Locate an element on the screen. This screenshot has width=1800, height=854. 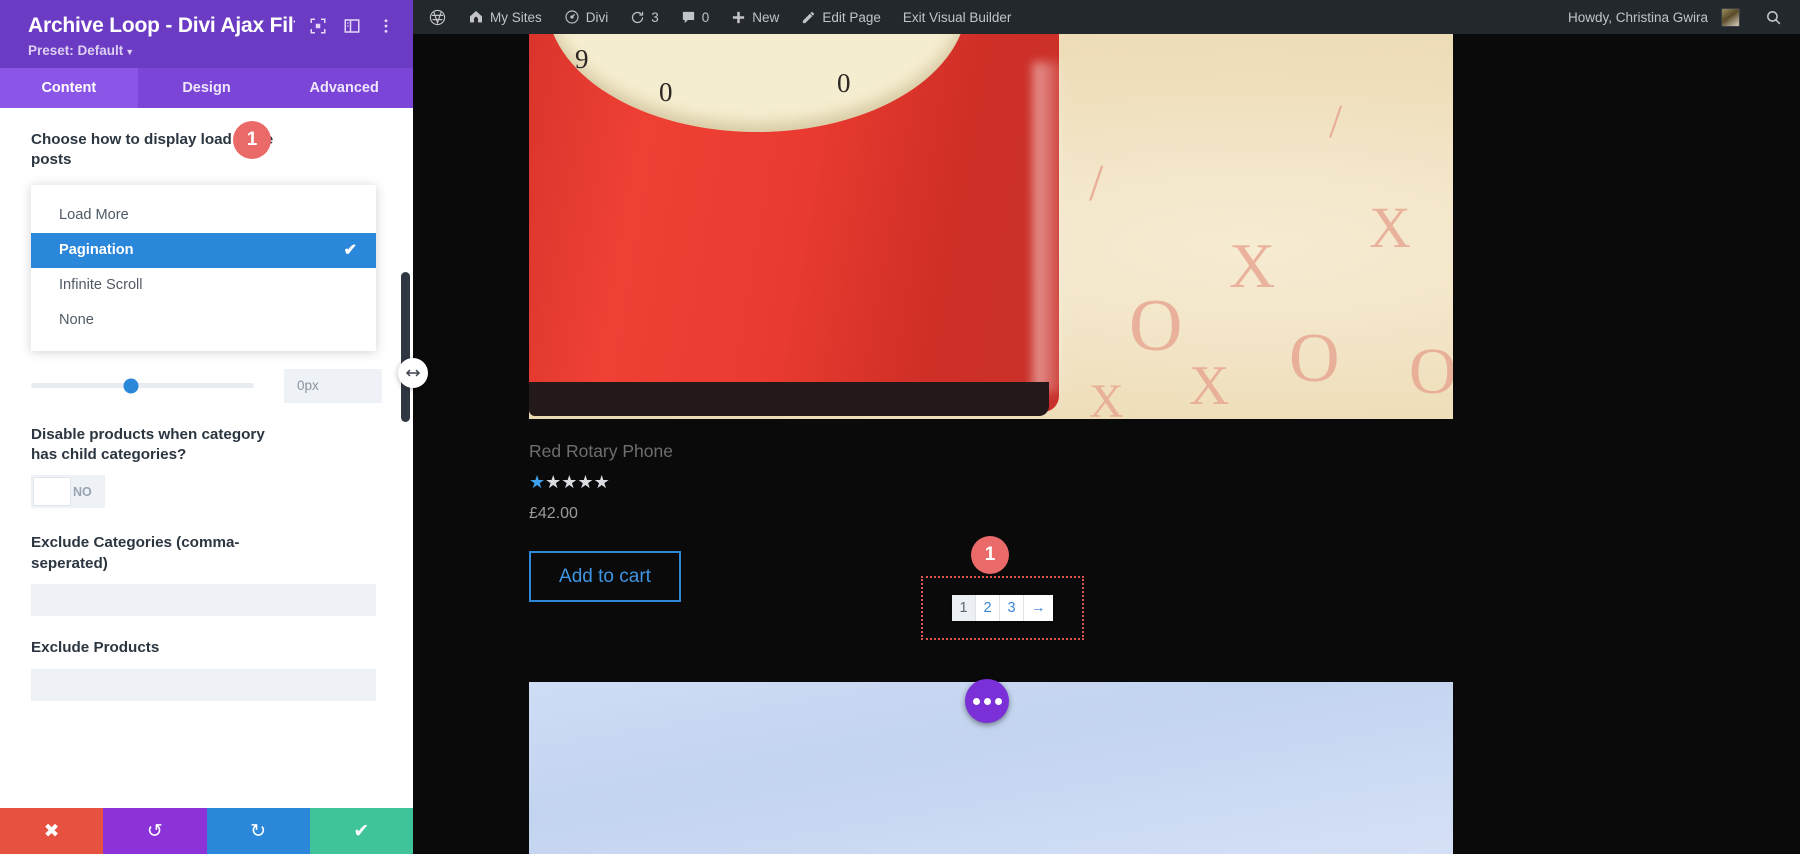
check-icon: ✔ is located at coordinates (350, 251).